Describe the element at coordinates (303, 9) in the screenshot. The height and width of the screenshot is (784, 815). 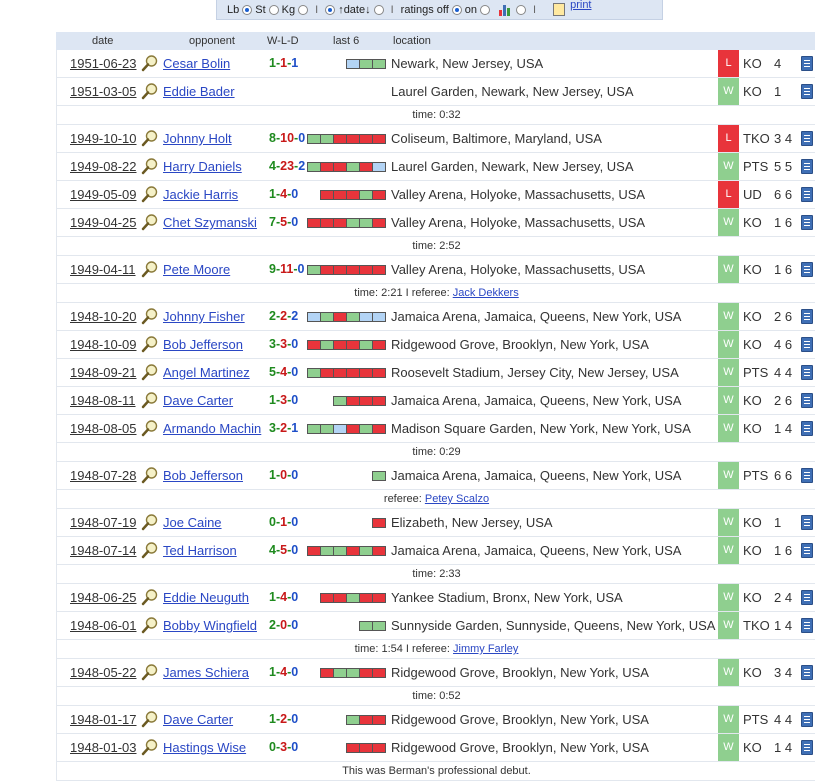
I see `unit-kg-radio` at that location.